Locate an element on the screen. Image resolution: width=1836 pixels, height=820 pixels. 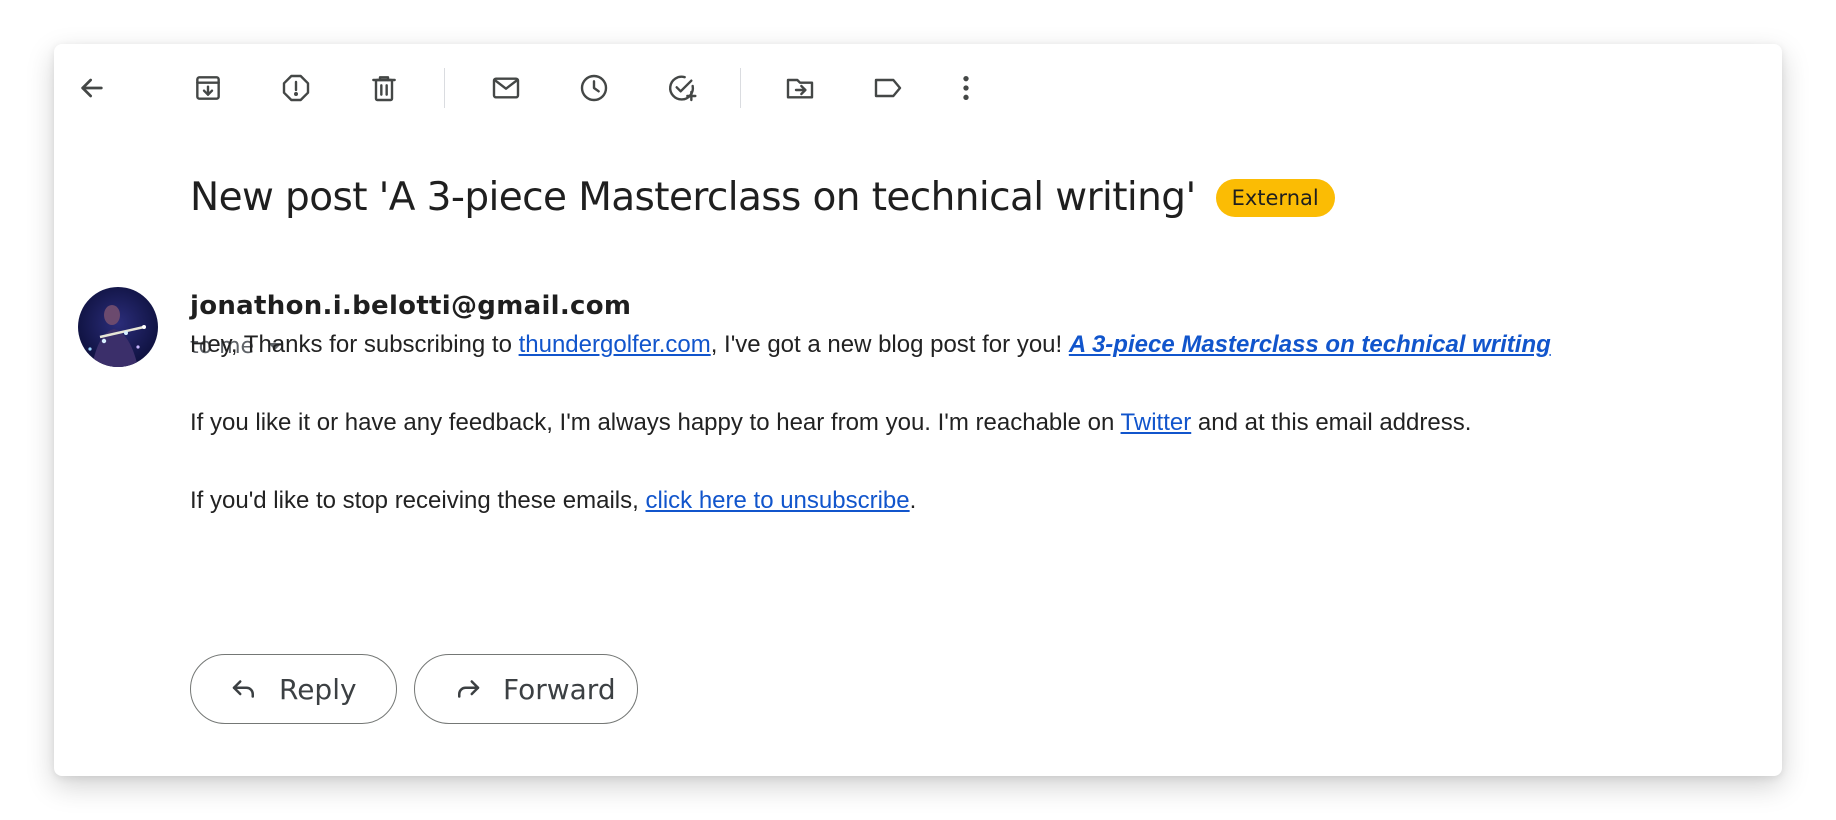
back-arrow-icon is located at coordinates (92, 88).